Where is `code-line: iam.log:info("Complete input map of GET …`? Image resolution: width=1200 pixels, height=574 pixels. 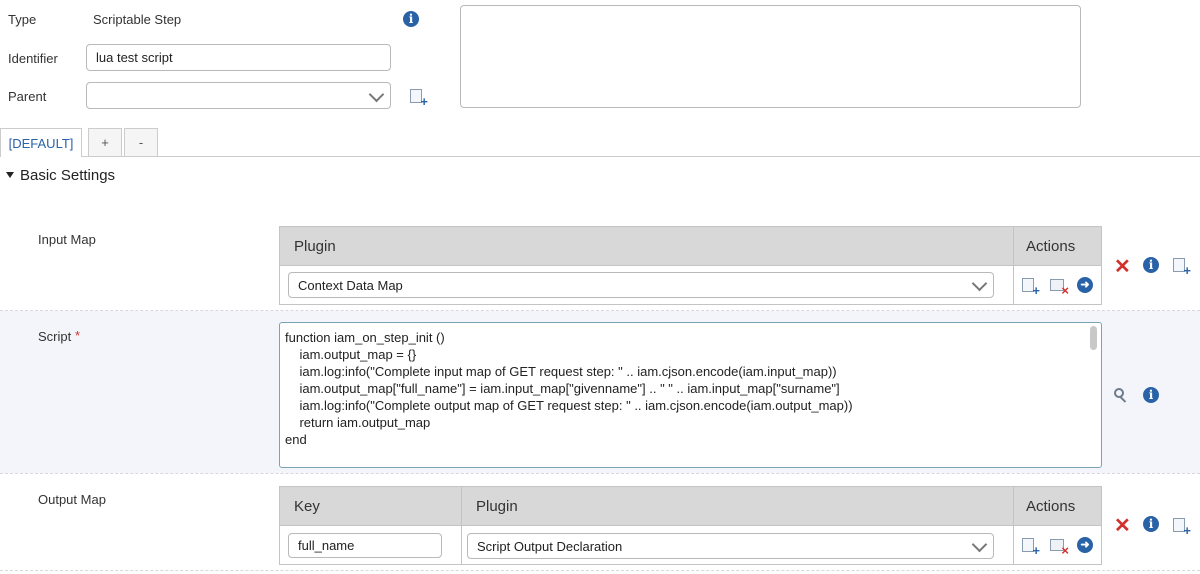 code-line: iam.log:info("Complete input map of GET … is located at coordinates (561, 371).